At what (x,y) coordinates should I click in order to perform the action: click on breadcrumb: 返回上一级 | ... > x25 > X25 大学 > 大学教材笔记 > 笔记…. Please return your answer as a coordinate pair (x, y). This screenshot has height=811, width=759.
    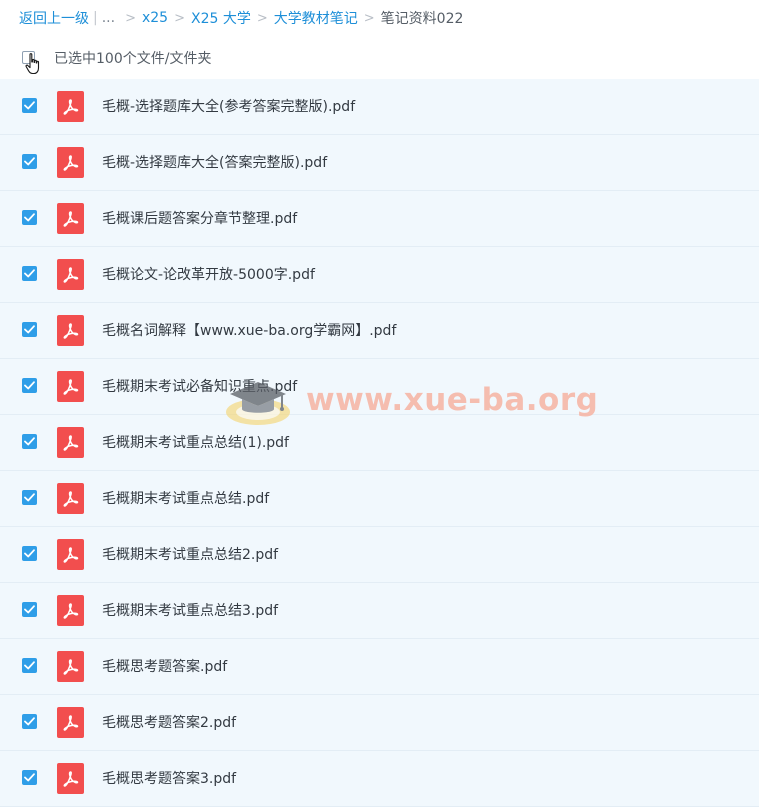
    Looking at the image, I should click on (241, 18).